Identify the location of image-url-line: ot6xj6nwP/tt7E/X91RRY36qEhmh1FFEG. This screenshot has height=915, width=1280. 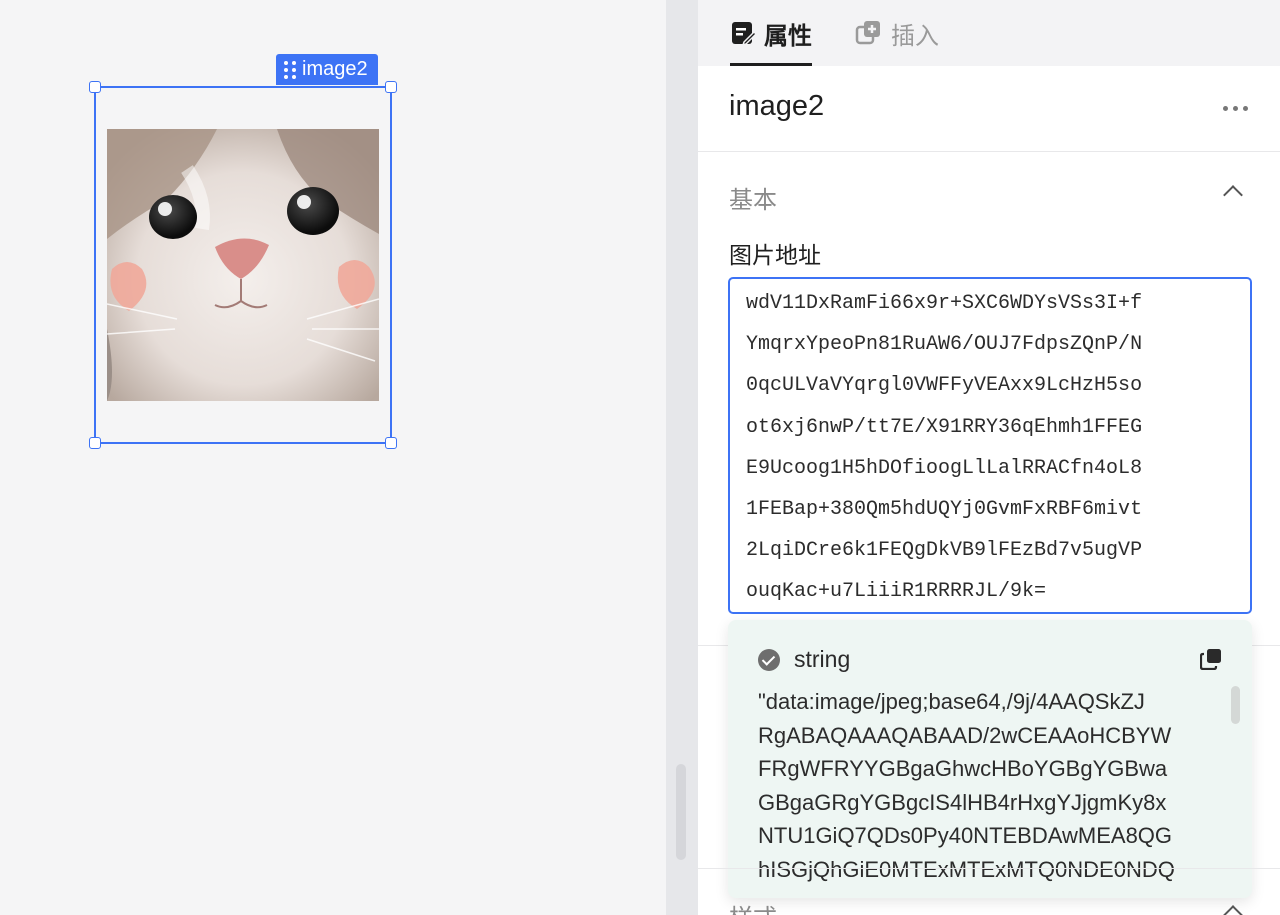
(944, 427).